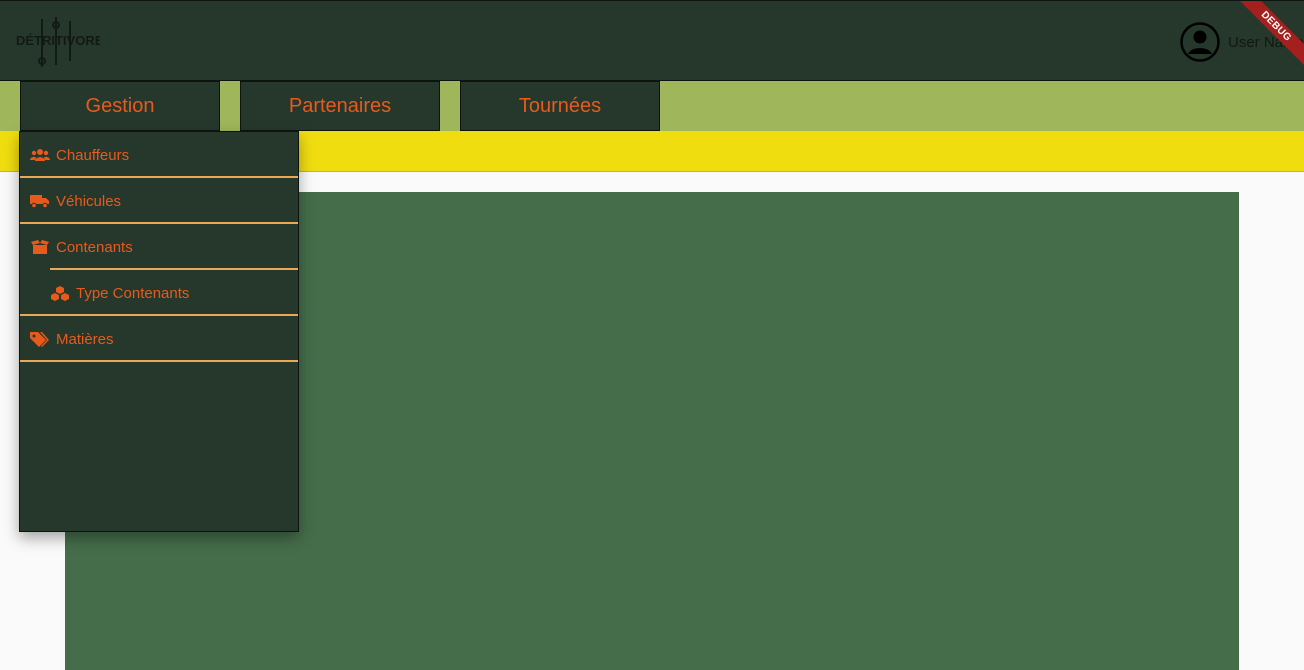  Describe the element at coordinates (85, 339) in the screenshot. I see `menu-item-label: Matières` at that location.